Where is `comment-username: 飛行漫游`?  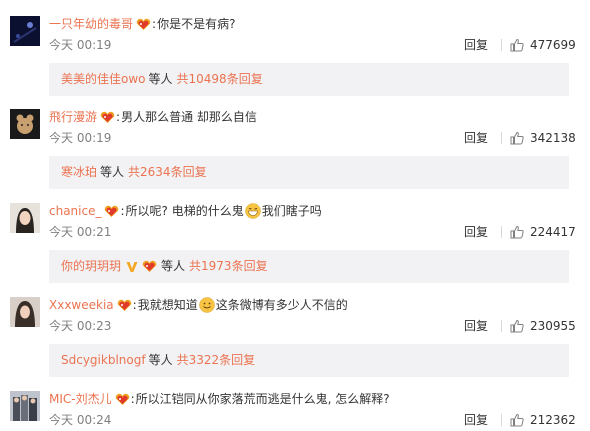 comment-username: 飛行漫游 is located at coordinates (73, 117).